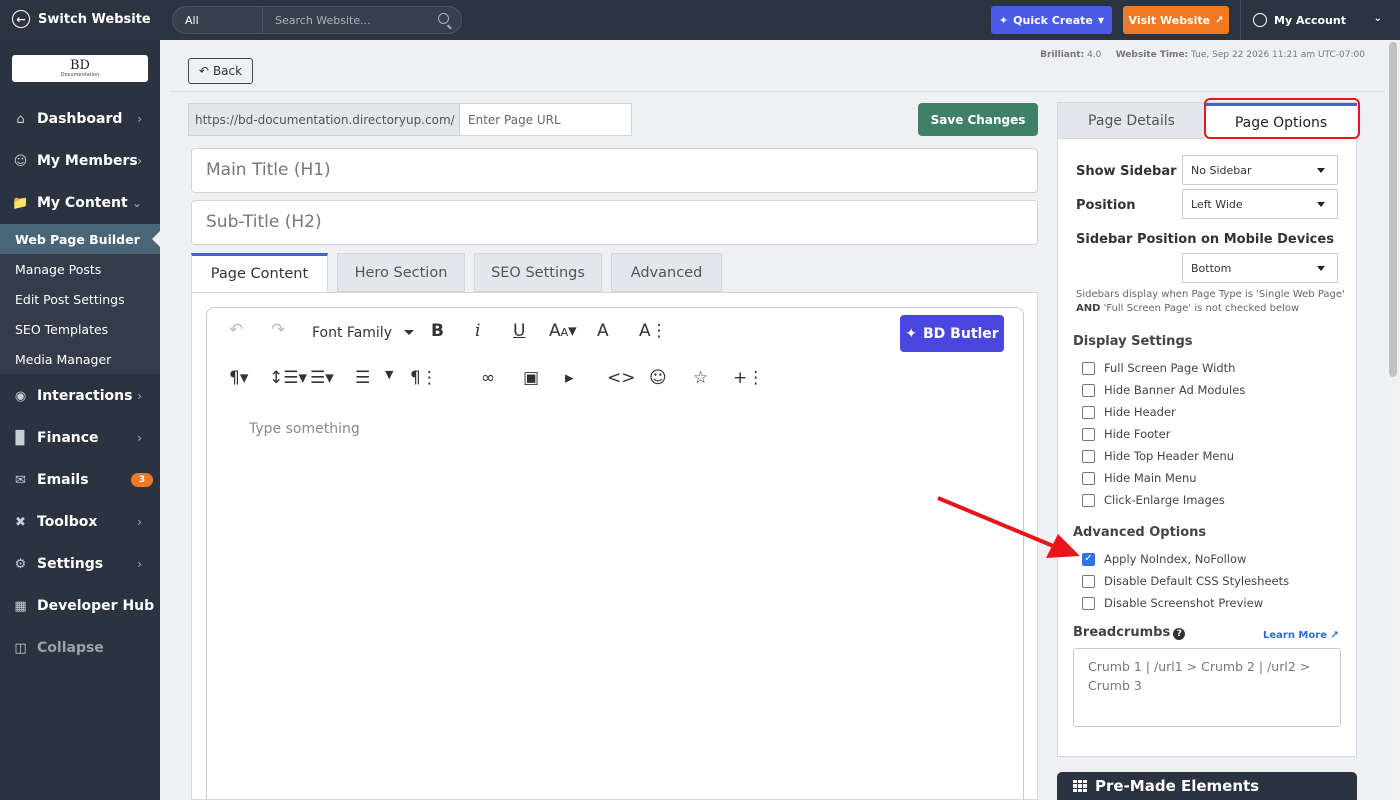  Describe the element at coordinates (218, 20) in the screenshot. I see `search-scope-select: All` at that location.